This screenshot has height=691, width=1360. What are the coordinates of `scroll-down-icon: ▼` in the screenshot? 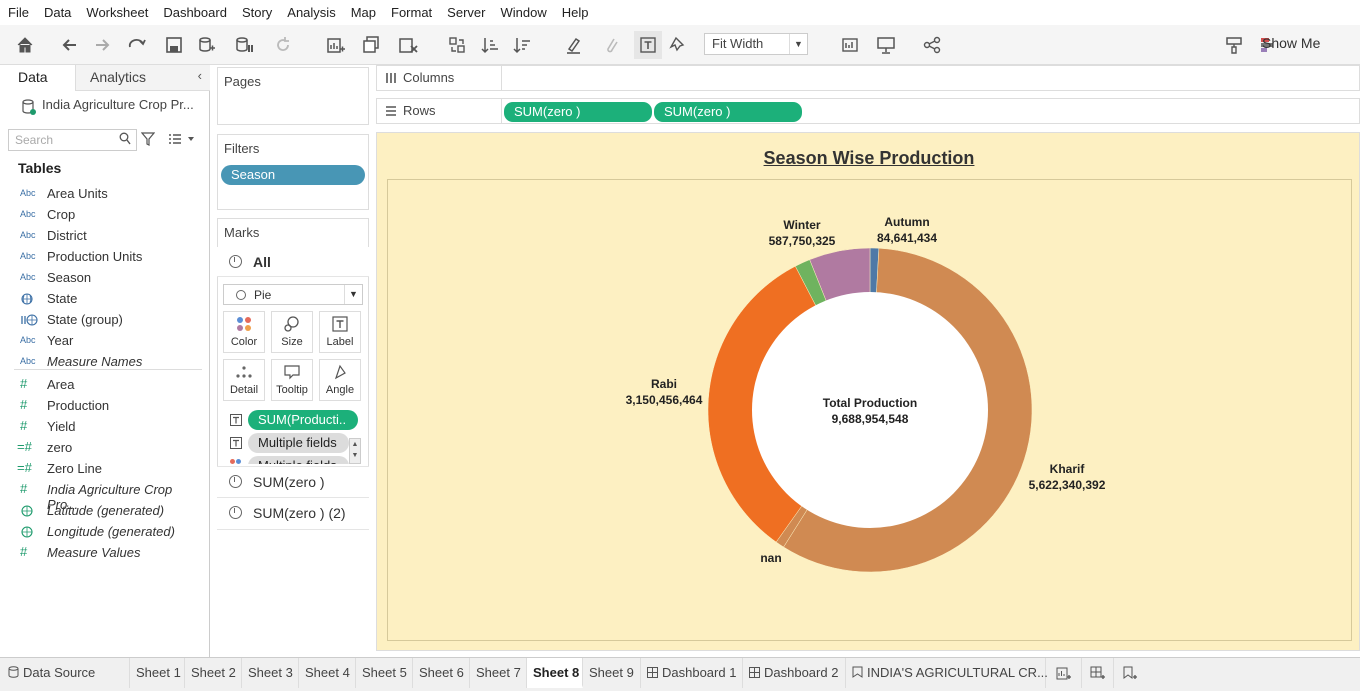 It's located at (355, 455).